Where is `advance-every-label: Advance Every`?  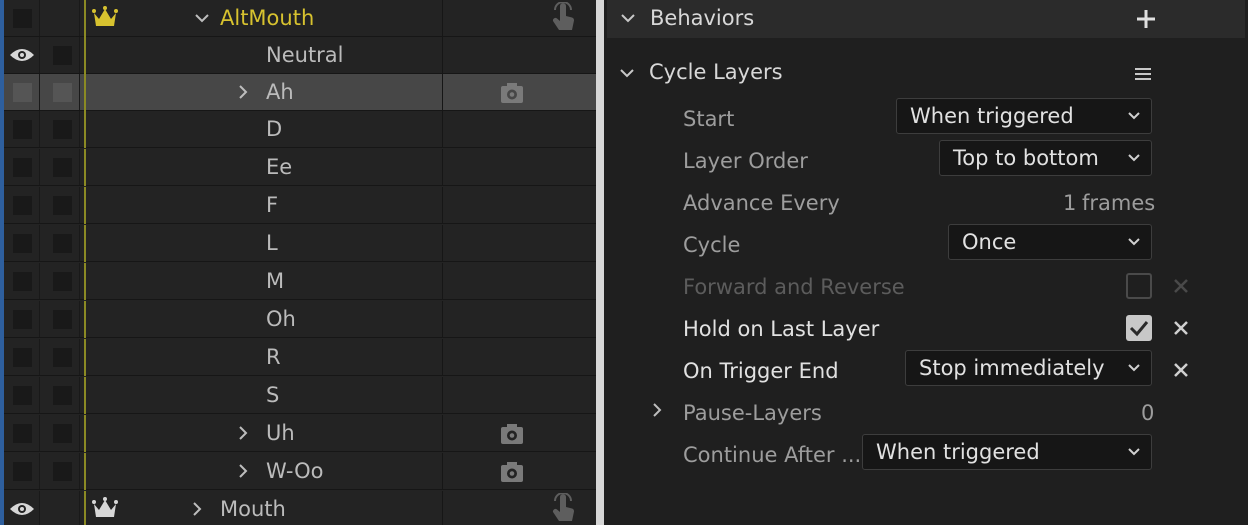
advance-every-label: Advance Every is located at coordinates (761, 203).